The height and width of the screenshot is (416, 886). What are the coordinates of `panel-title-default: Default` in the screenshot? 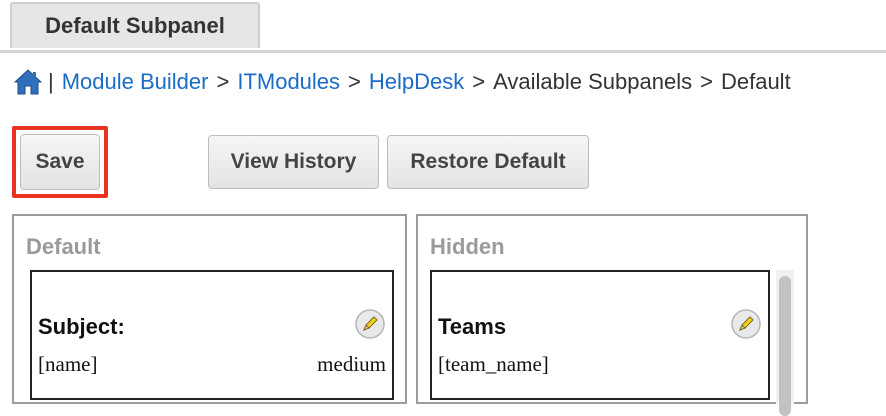 It's located at (63, 246).